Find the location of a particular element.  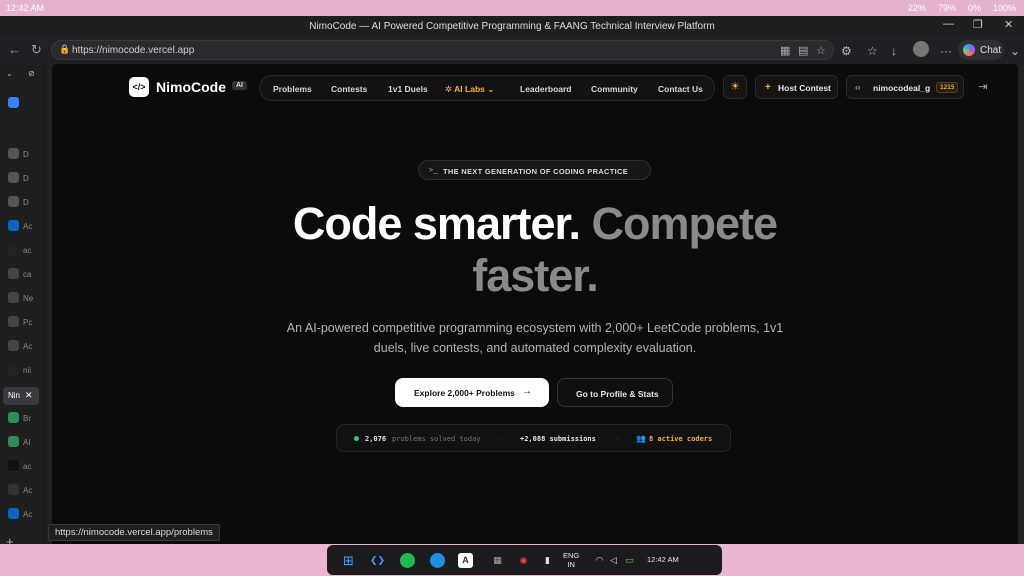

user-profile-button: ‹› nimocodeal_g 1215 is located at coordinates (905, 87).